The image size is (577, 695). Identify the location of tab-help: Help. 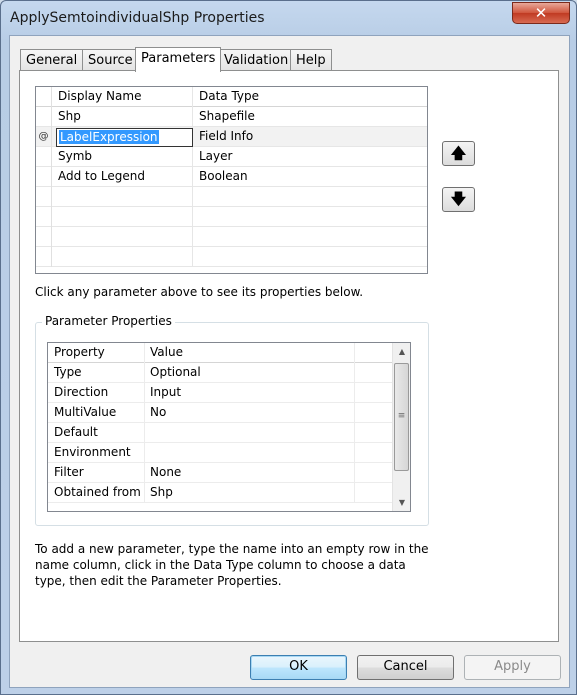
(311, 60).